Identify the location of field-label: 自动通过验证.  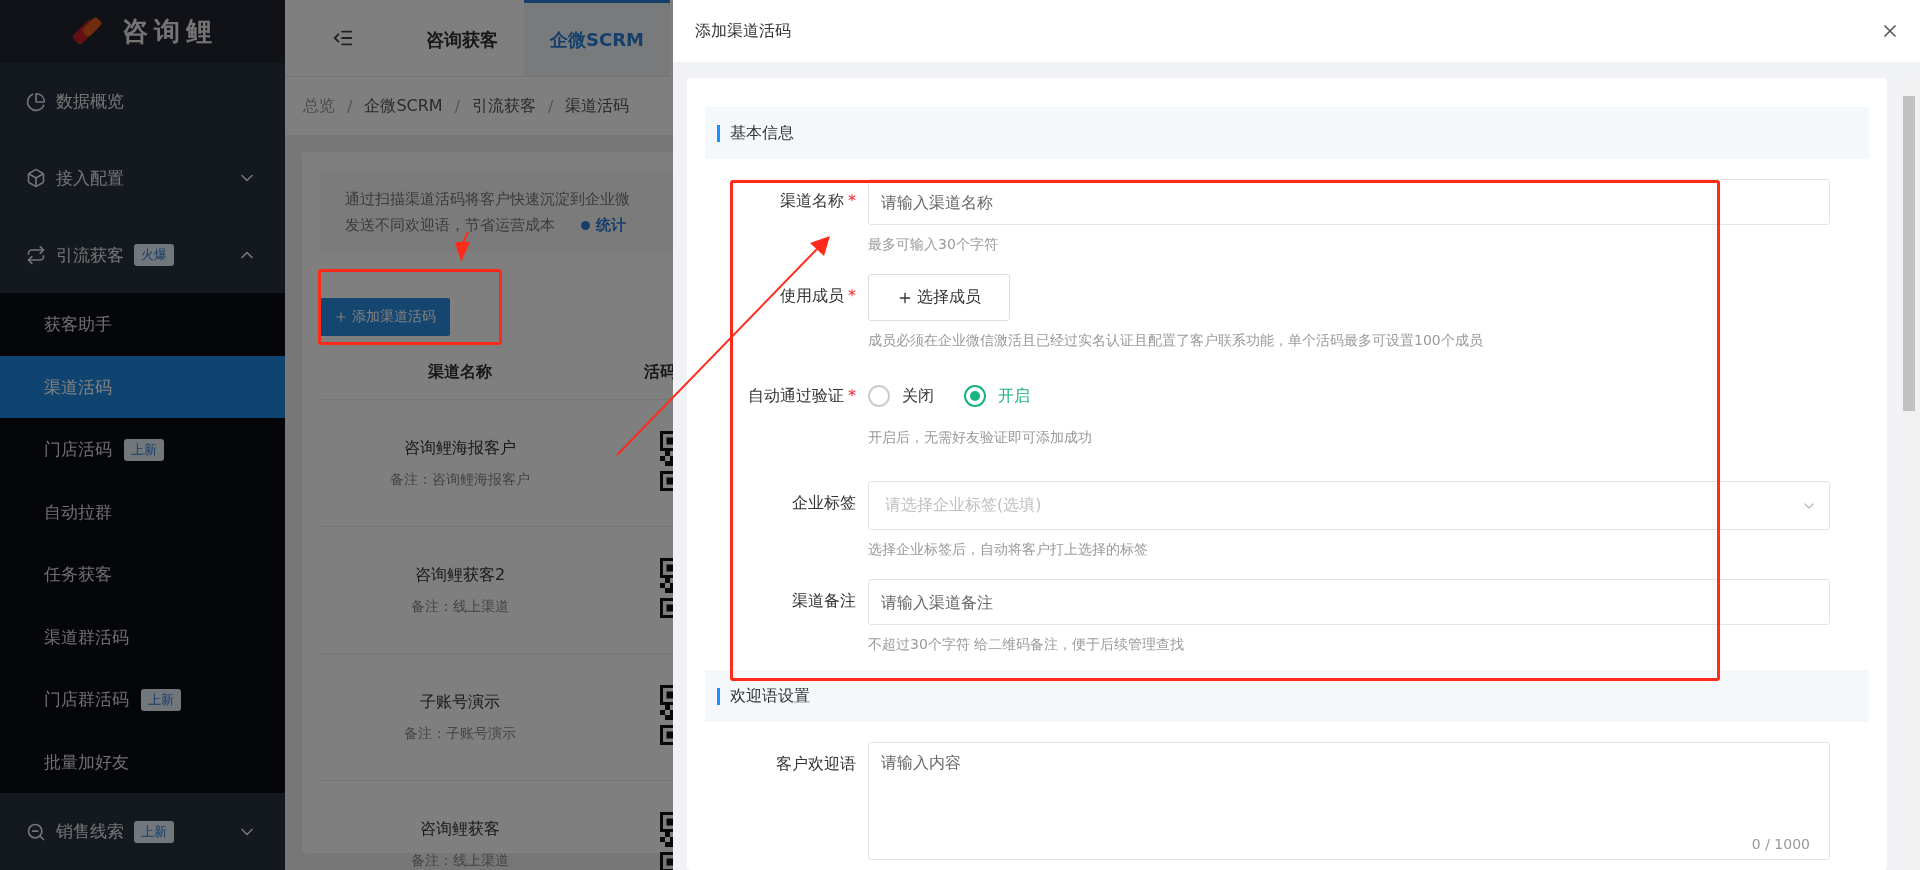
(796, 396).